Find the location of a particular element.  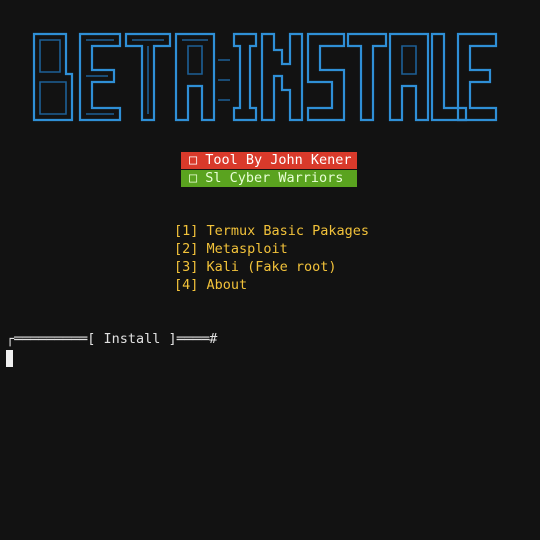

banner-separator is located at coordinates (224, 80).